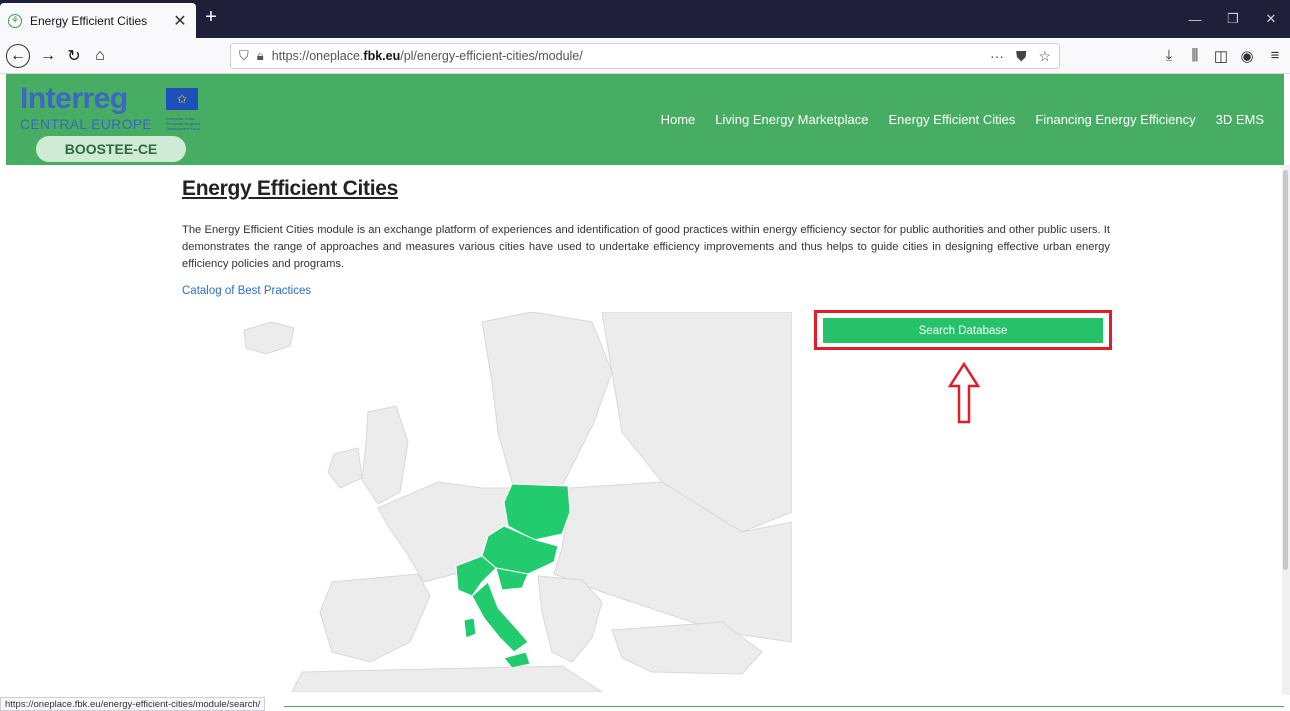  I want to click on status-divider, so click(784, 706).